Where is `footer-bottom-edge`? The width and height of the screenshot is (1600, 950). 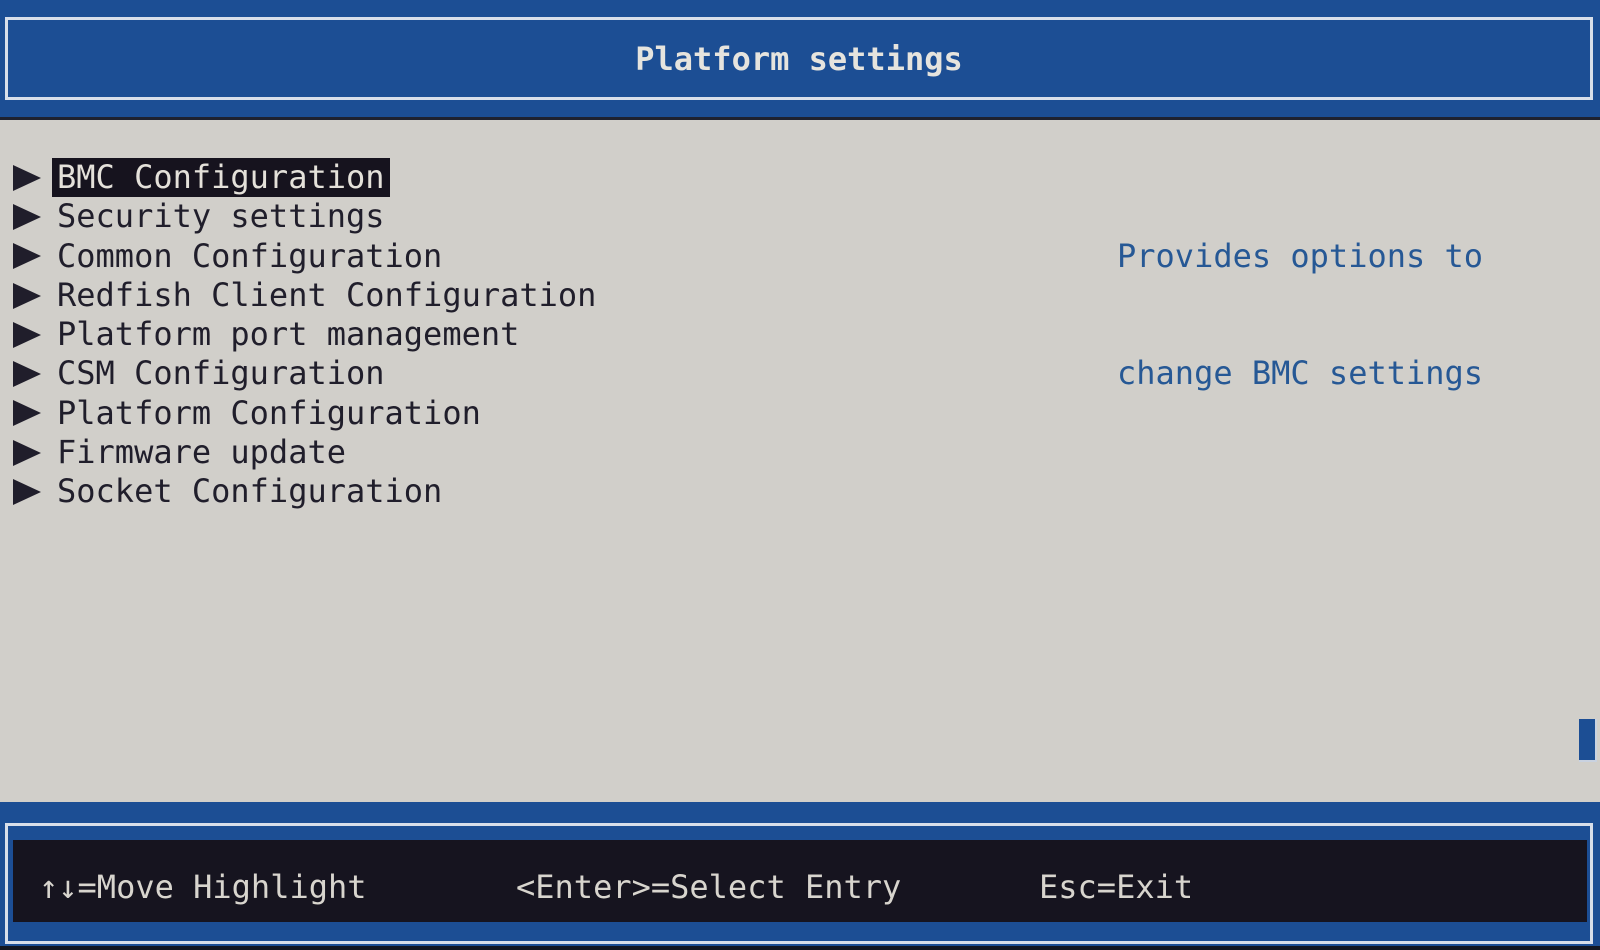 footer-bottom-edge is located at coordinates (800, 948).